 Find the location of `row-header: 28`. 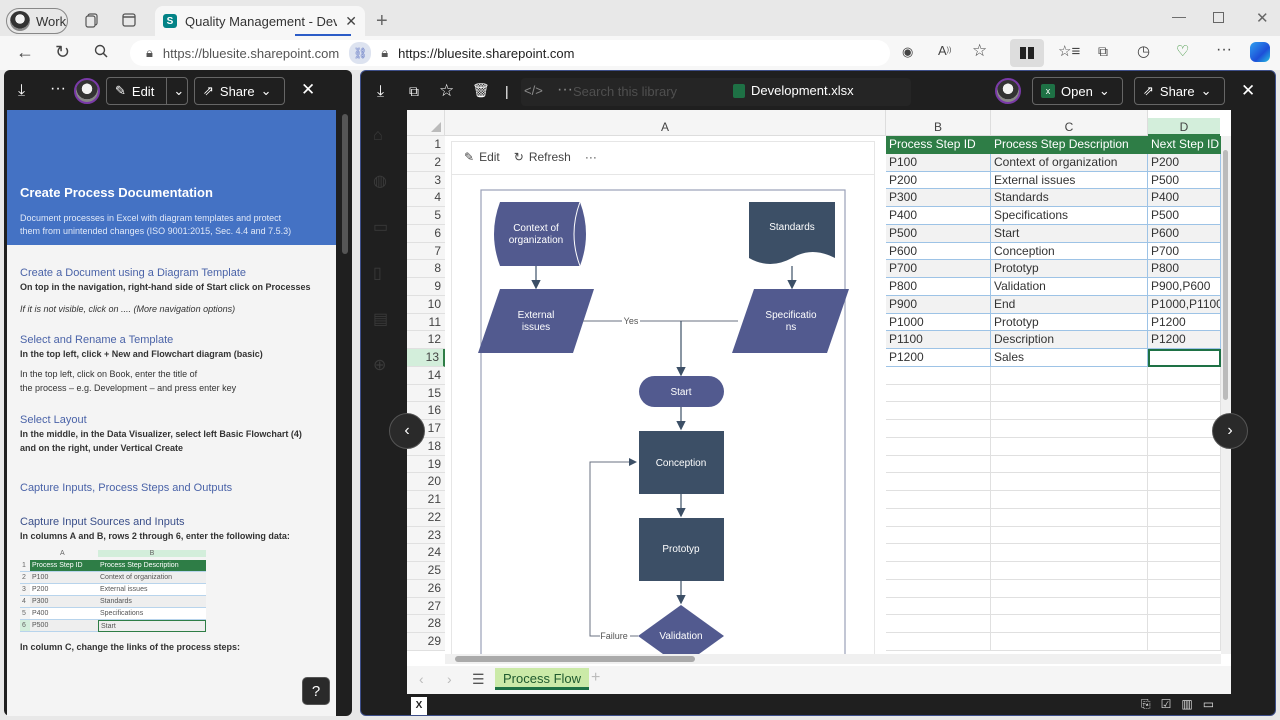

row-header: 28 is located at coordinates (426, 624).